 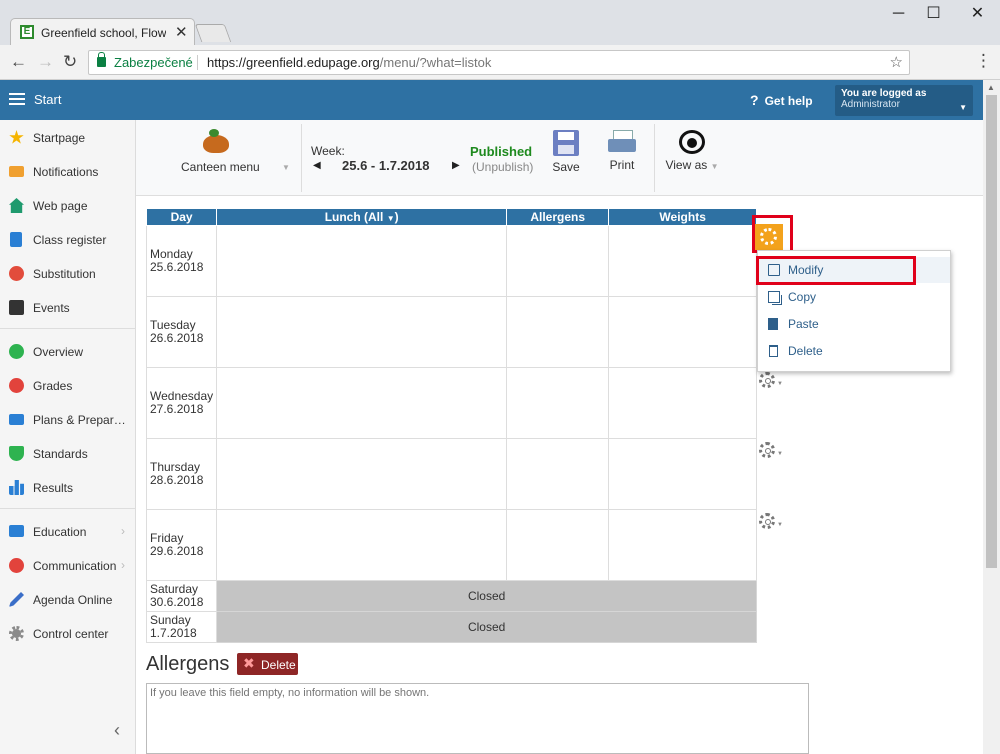 What do you see at coordinates (68, 137) in the screenshot?
I see `sidebar-item-startpage: Startpage` at bounding box center [68, 137].